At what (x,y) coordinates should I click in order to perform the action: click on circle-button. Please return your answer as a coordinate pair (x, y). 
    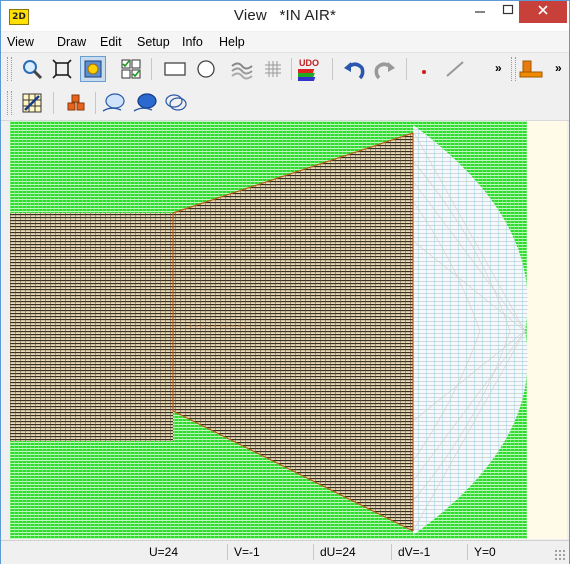
    Looking at the image, I should click on (206, 69).